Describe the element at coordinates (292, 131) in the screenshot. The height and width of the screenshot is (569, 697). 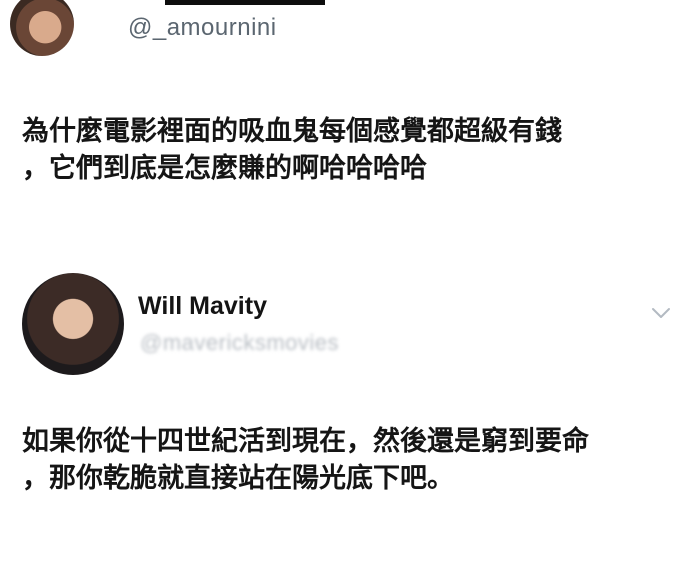
I see `tweet-text-line: 為什麼電影裡面的吸血鬼每個感覺都超級有錢` at that location.